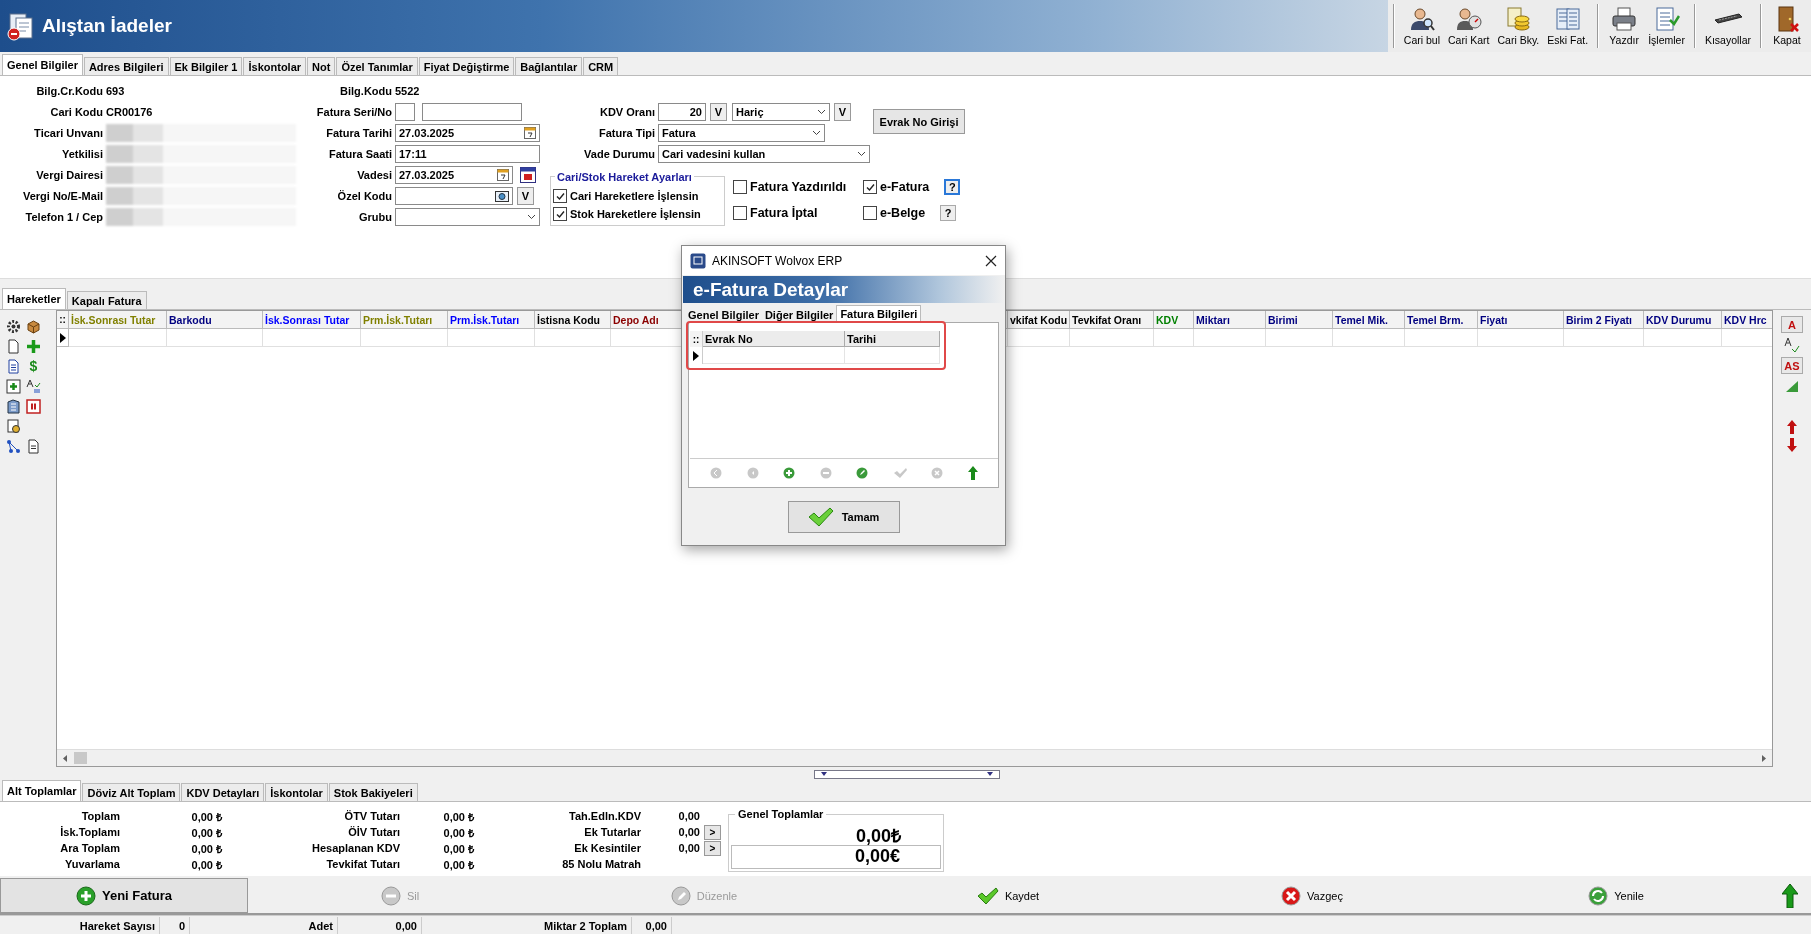  What do you see at coordinates (467, 153) in the screenshot?
I see `input-field: 17:11` at bounding box center [467, 153].